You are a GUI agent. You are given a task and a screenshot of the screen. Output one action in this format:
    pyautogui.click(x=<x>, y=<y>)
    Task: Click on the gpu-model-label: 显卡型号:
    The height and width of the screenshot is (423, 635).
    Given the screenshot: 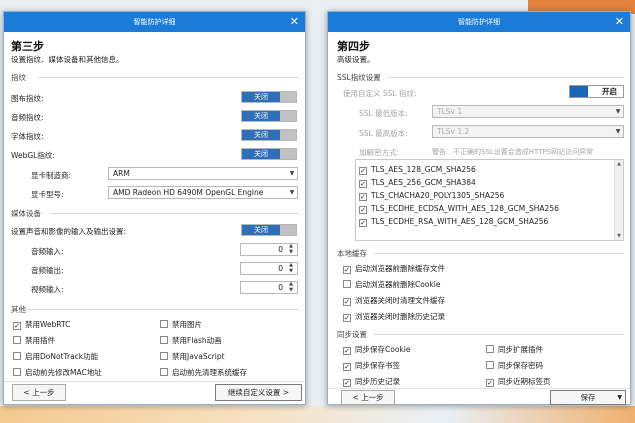 What is the action you would take?
    pyautogui.click(x=47, y=194)
    